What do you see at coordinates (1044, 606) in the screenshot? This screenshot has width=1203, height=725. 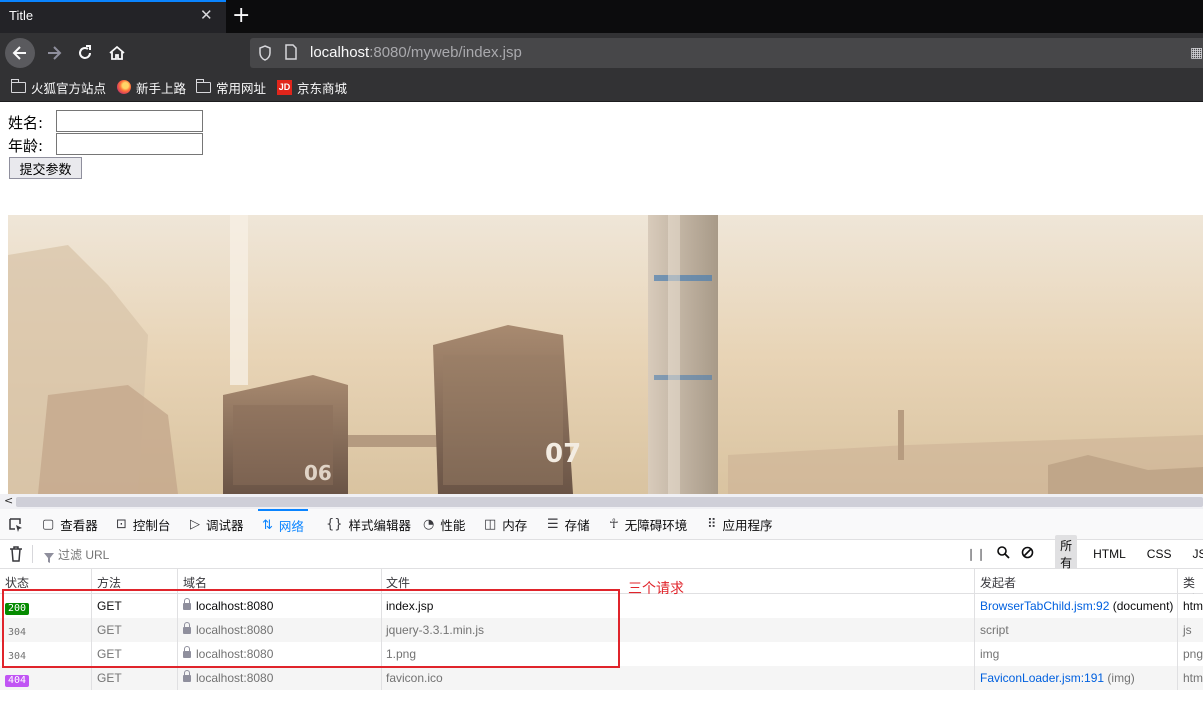 I see `initiator-link: BrowserTabChild.jsm:92` at bounding box center [1044, 606].